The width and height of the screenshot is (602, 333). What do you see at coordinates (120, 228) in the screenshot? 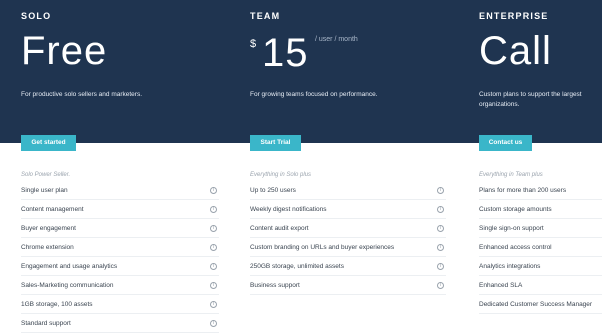
I see `feature-item: Buyer engagement i` at bounding box center [120, 228].